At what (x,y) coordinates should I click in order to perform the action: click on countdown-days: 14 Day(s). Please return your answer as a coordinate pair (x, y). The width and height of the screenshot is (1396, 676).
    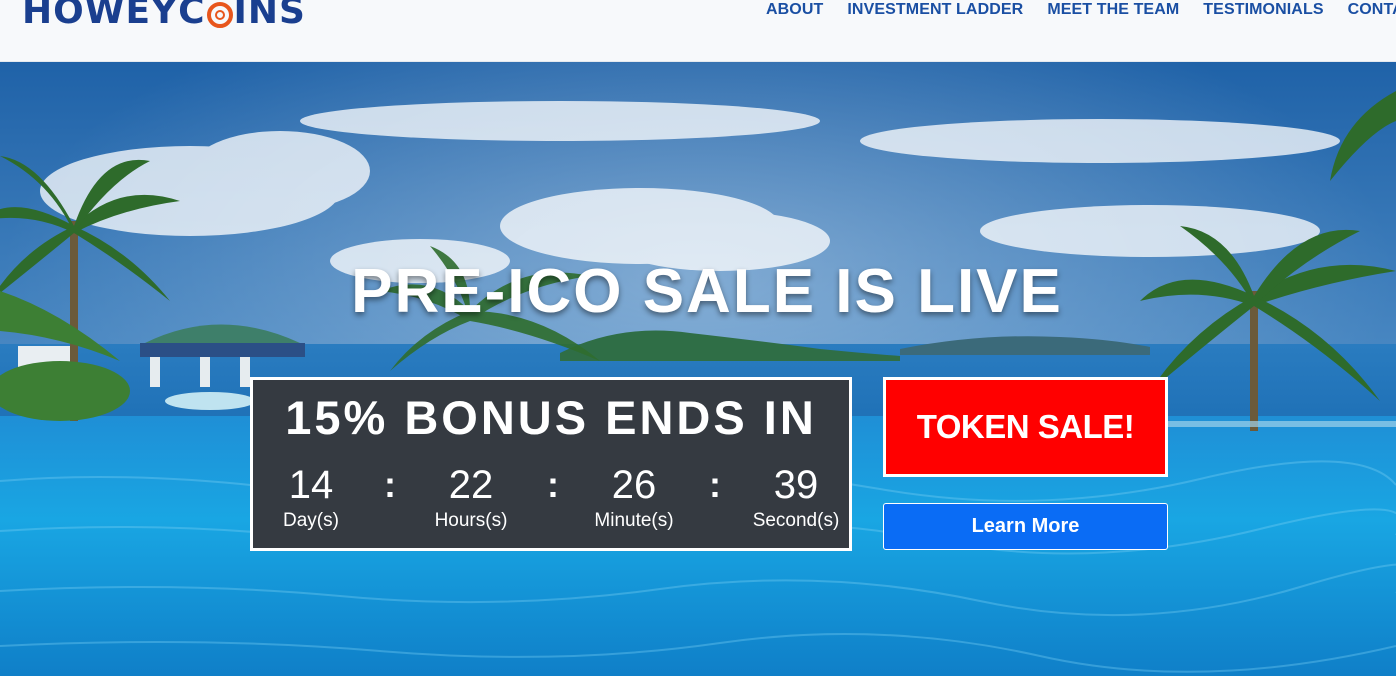
    Looking at the image, I should click on (311, 497).